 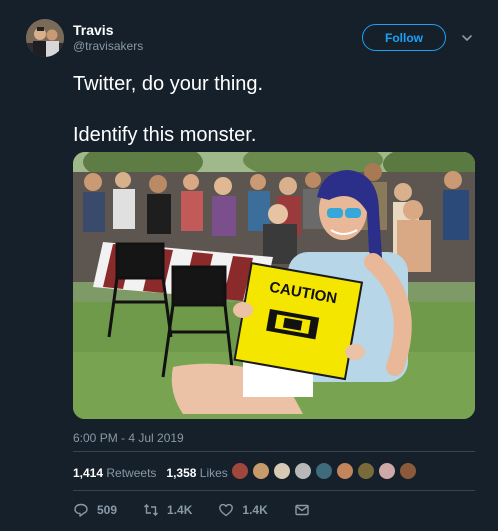 I want to click on display-name: Travis, so click(x=93, y=30).